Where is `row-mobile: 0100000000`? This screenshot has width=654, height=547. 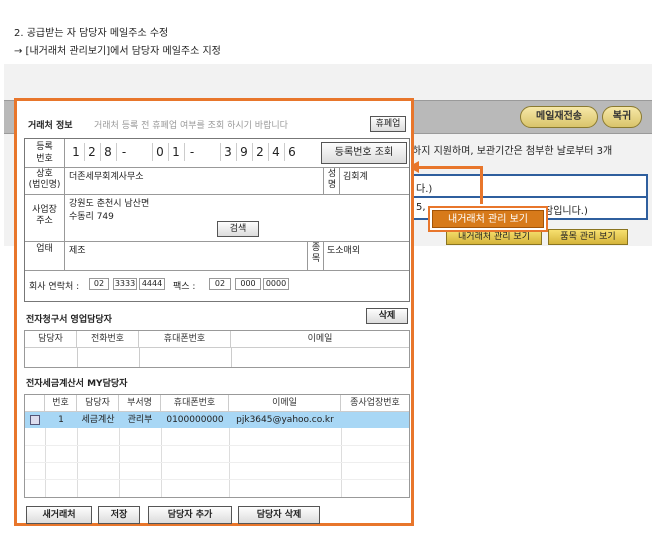 row-mobile: 0100000000 is located at coordinates (195, 420).